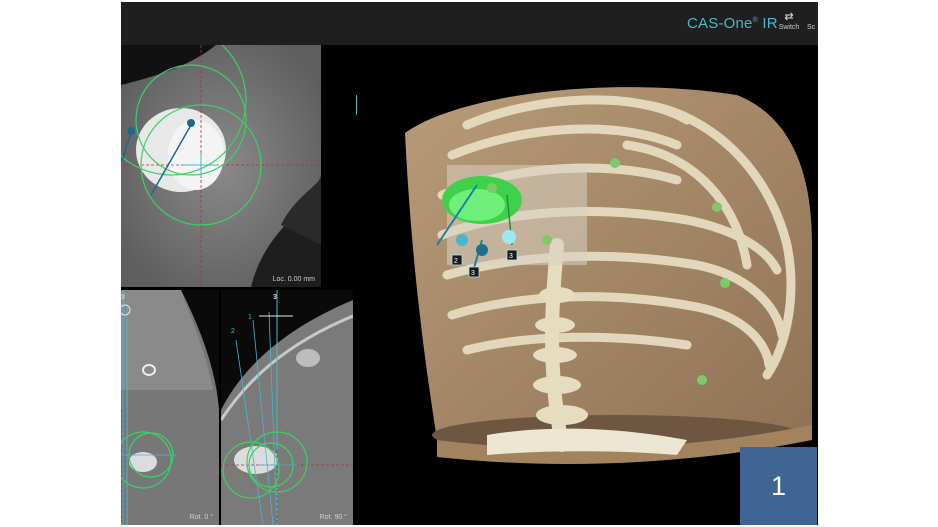 The width and height of the screenshot is (938, 527). I want to click on next-toolbar-label: Sc, so click(811, 27).